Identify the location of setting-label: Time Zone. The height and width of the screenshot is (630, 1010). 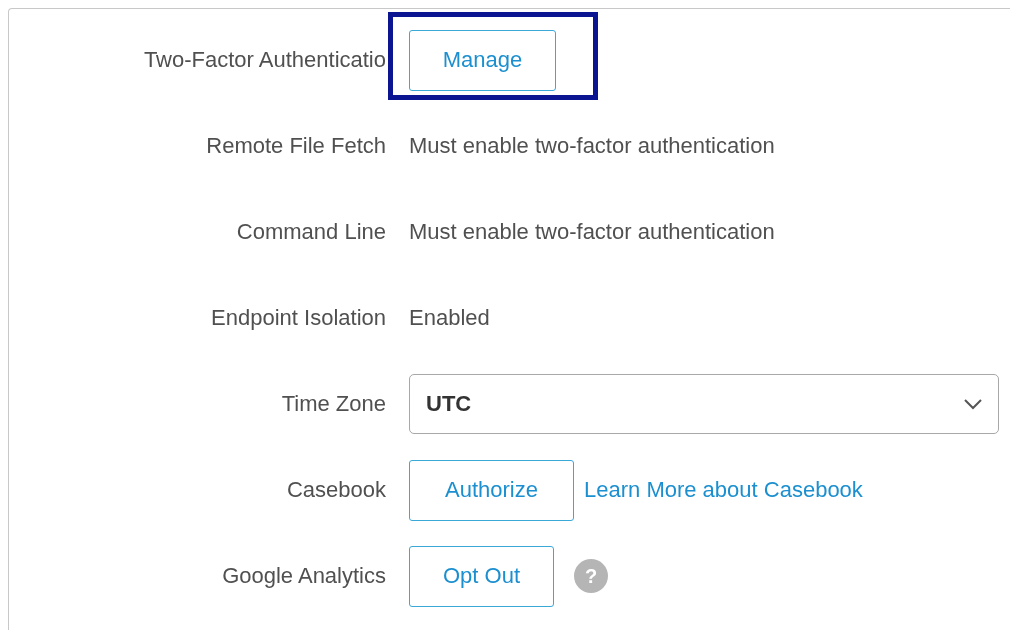
(333, 404).